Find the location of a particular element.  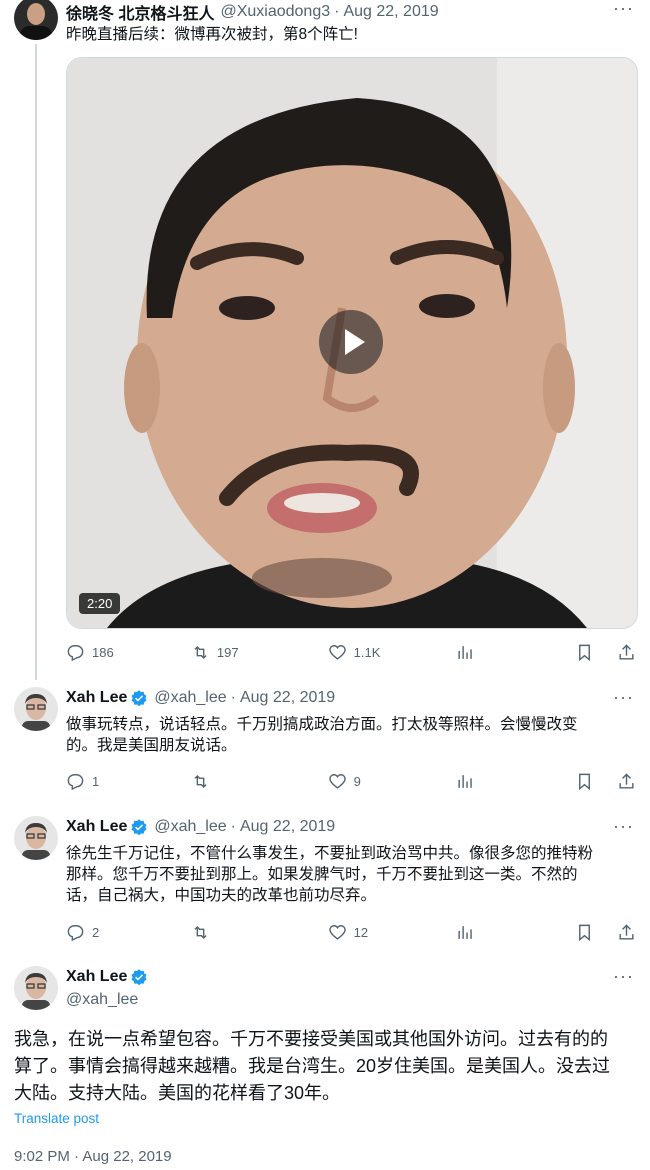

tweet-text: 昨晚直播后续：微博再次被封，第8个阵亡! is located at coordinates (212, 34).